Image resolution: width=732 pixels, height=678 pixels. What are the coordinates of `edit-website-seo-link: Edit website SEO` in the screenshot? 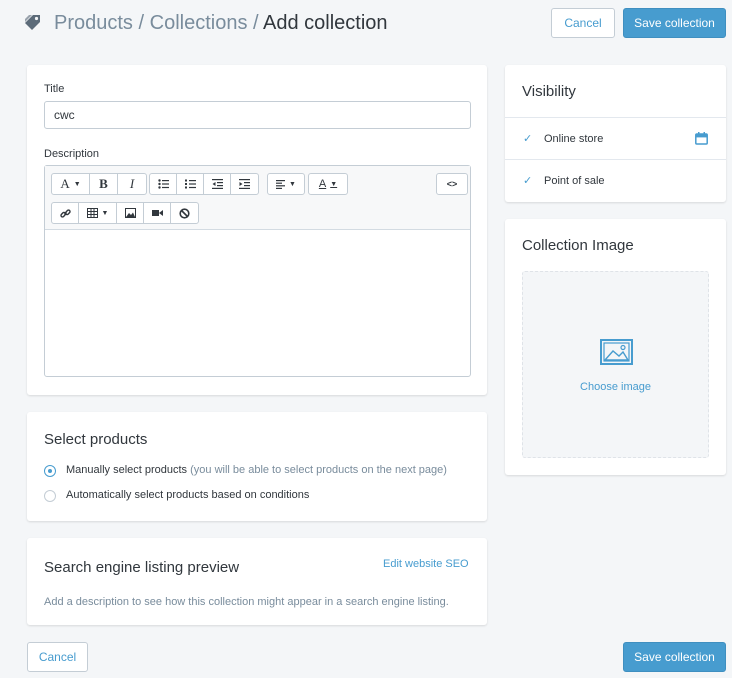 It's located at (426, 564).